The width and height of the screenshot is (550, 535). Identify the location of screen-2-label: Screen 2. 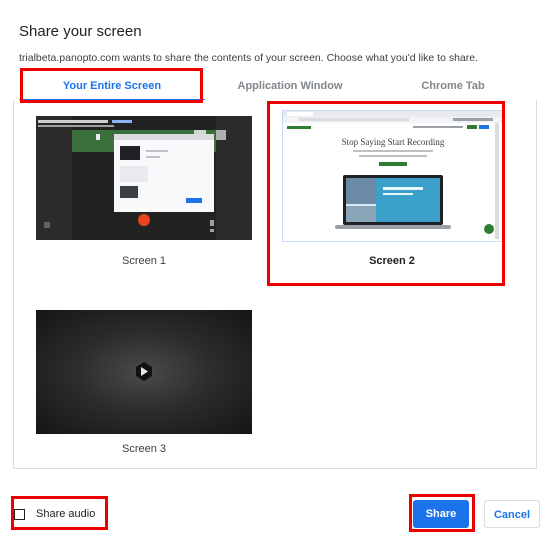
(392, 261).